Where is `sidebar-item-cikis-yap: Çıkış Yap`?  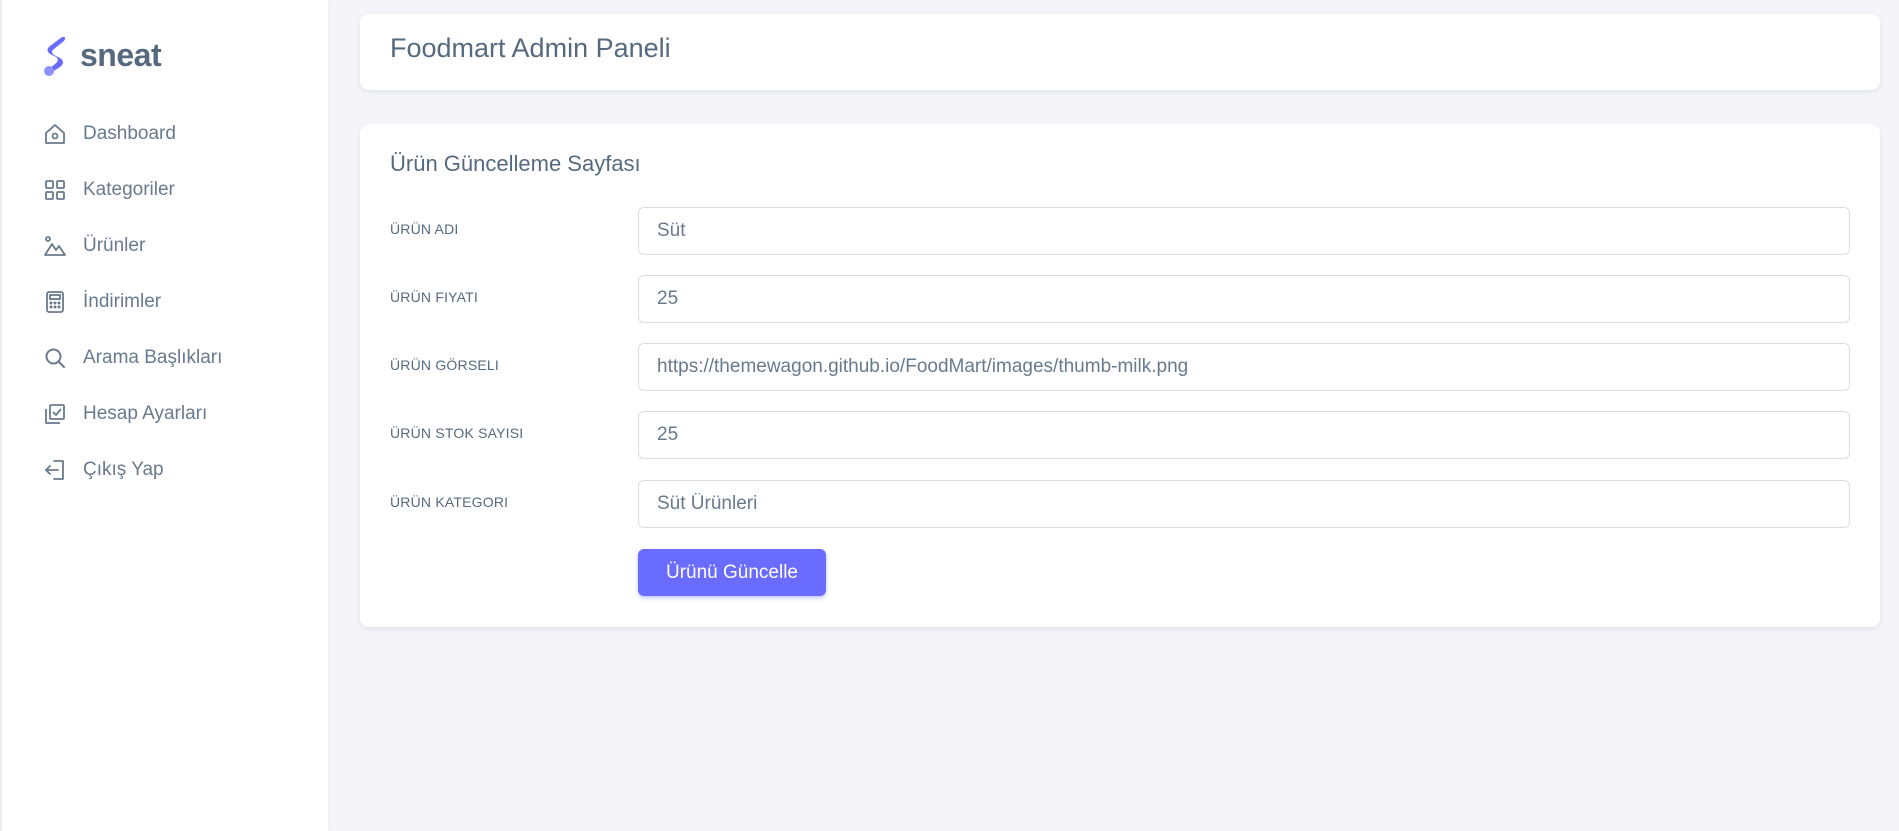
sidebar-item-cikis-yap: Çıkış Yap is located at coordinates (177, 470).